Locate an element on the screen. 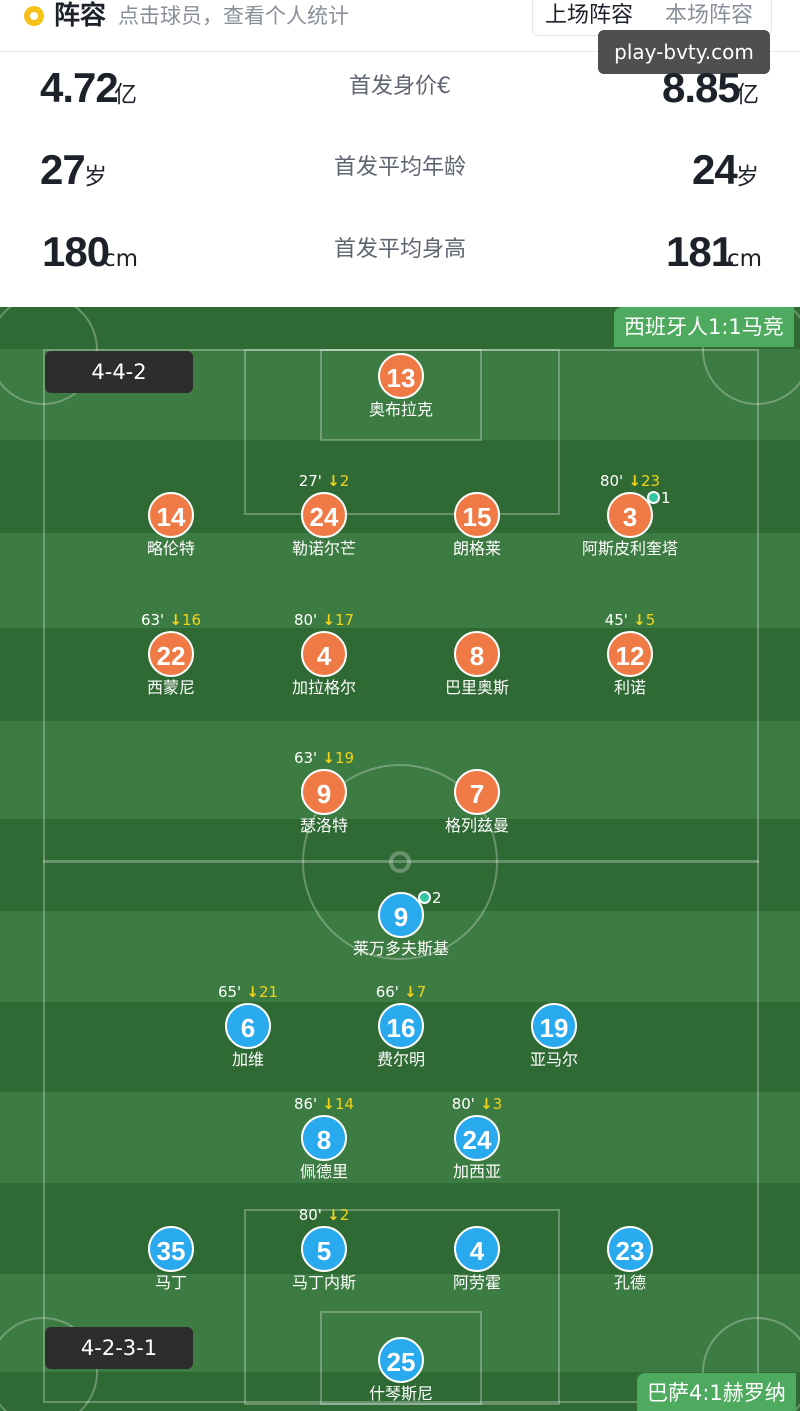 This screenshot has height=1411, width=800. player-away-4: 4 阿劳霍 is located at coordinates (477, 1251).